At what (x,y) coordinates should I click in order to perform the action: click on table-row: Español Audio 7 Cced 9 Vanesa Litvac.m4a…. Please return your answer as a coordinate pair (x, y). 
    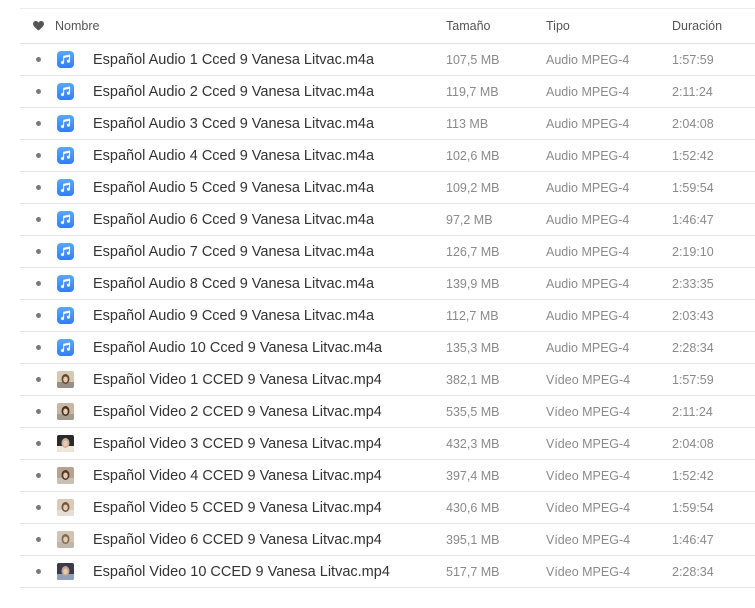
    Looking at the image, I should click on (387, 252).